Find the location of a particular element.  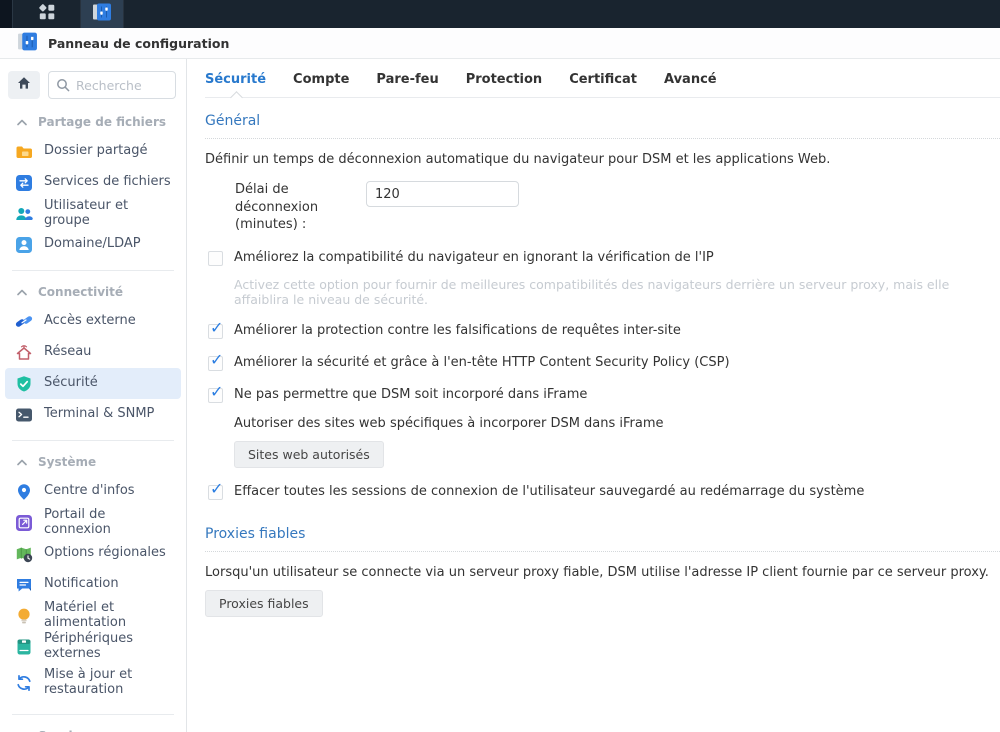

search-box is located at coordinates (112, 85).